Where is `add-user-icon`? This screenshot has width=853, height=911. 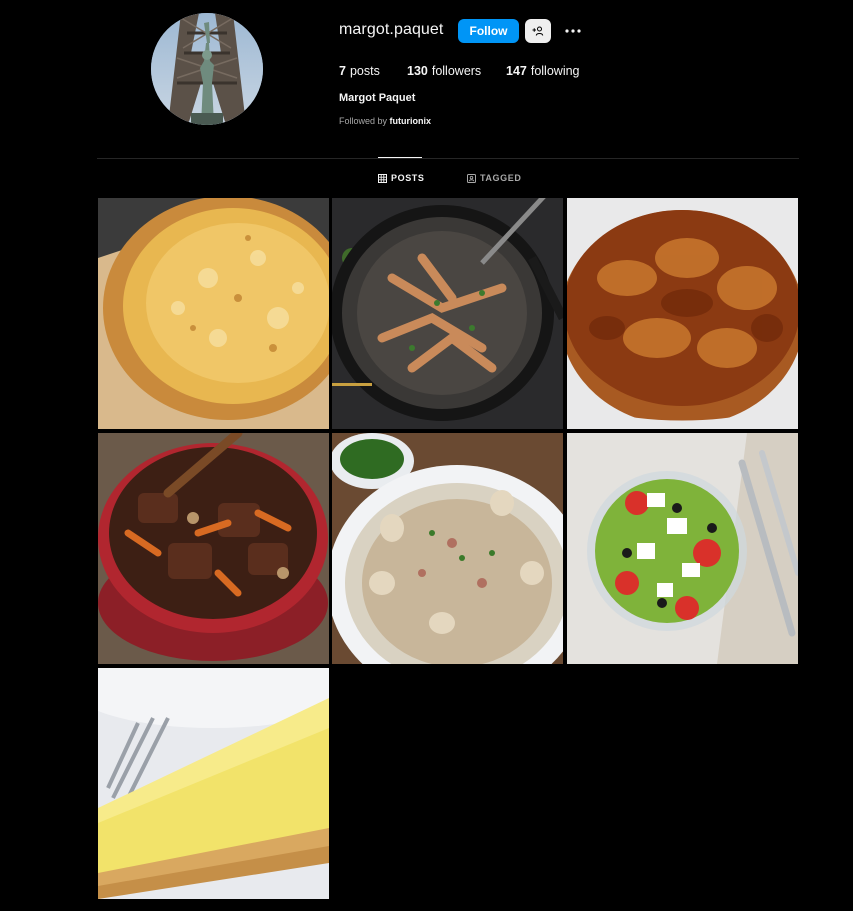 add-user-icon is located at coordinates (538, 31).